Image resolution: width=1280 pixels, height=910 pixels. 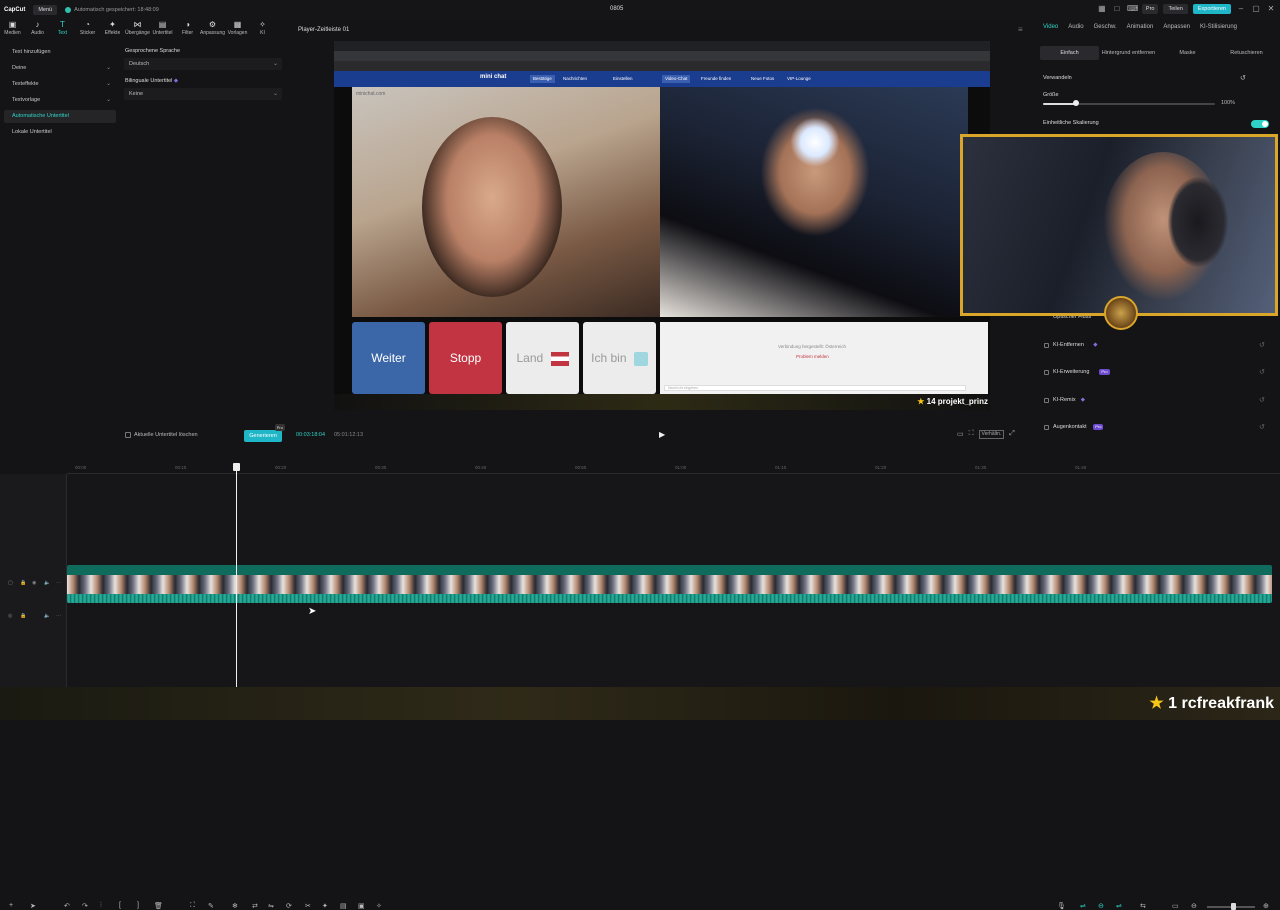 I want to click on toolbar-item-filter: ◑ Filter, so click(x=187, y=30).